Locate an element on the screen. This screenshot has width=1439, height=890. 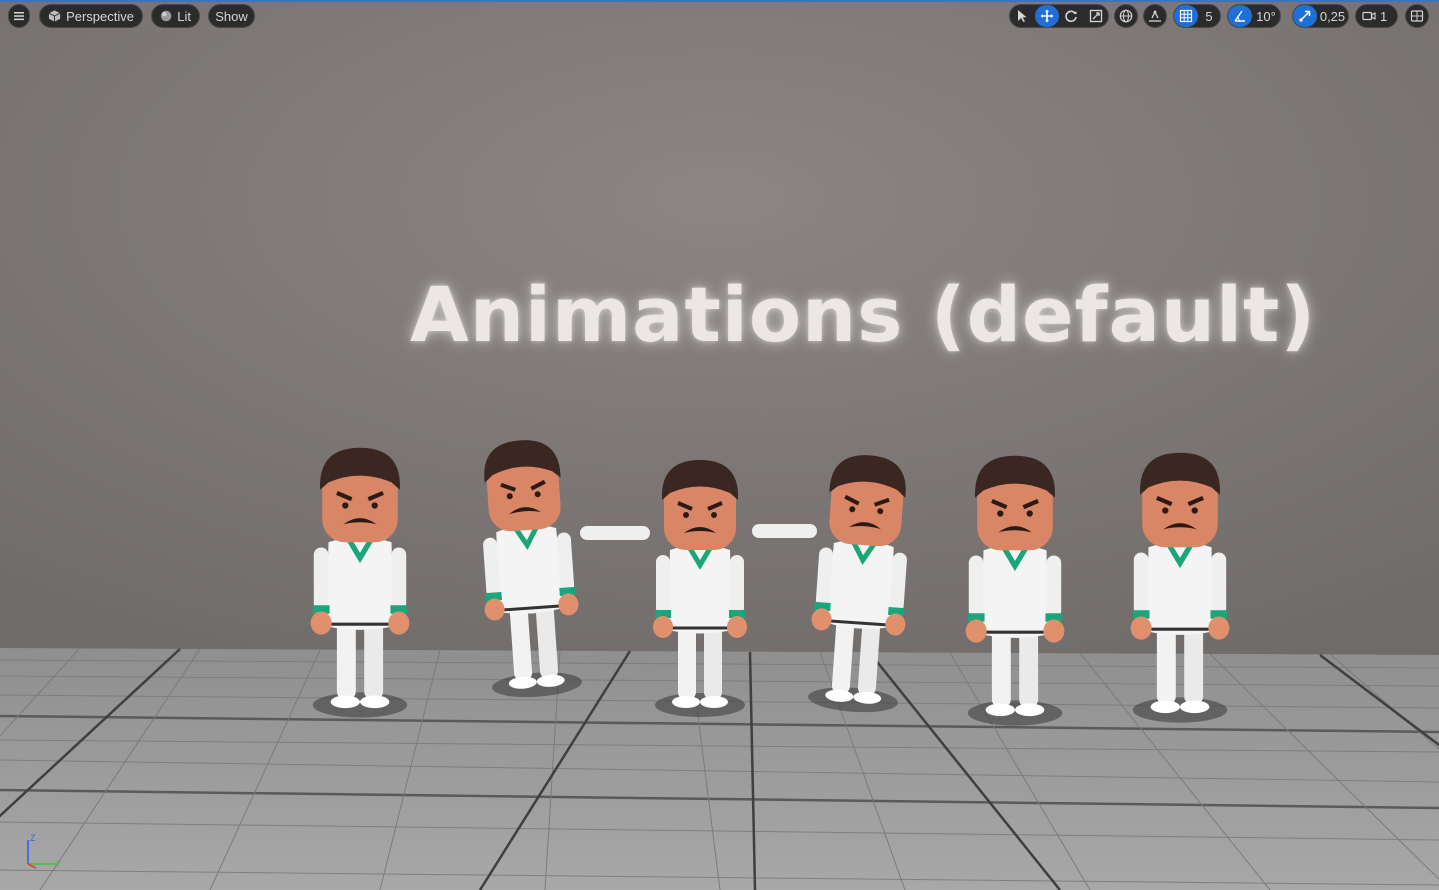
show-flags-dropdown: Show is located at coordinates (231, 16).